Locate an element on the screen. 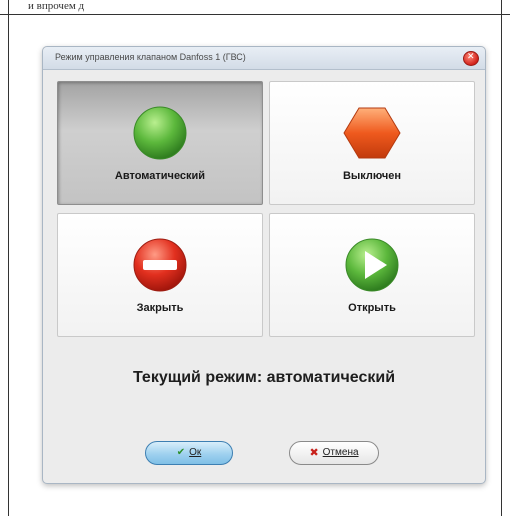 The width and height of the screenshot is (510, 516). mode-off-button: Выключен is located at coordinates (372, 143).